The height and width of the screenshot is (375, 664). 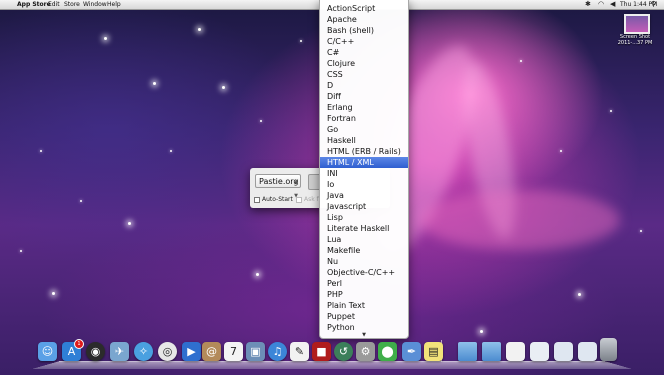 I want to click on menu-help: Help, so click(x=114, y=4).